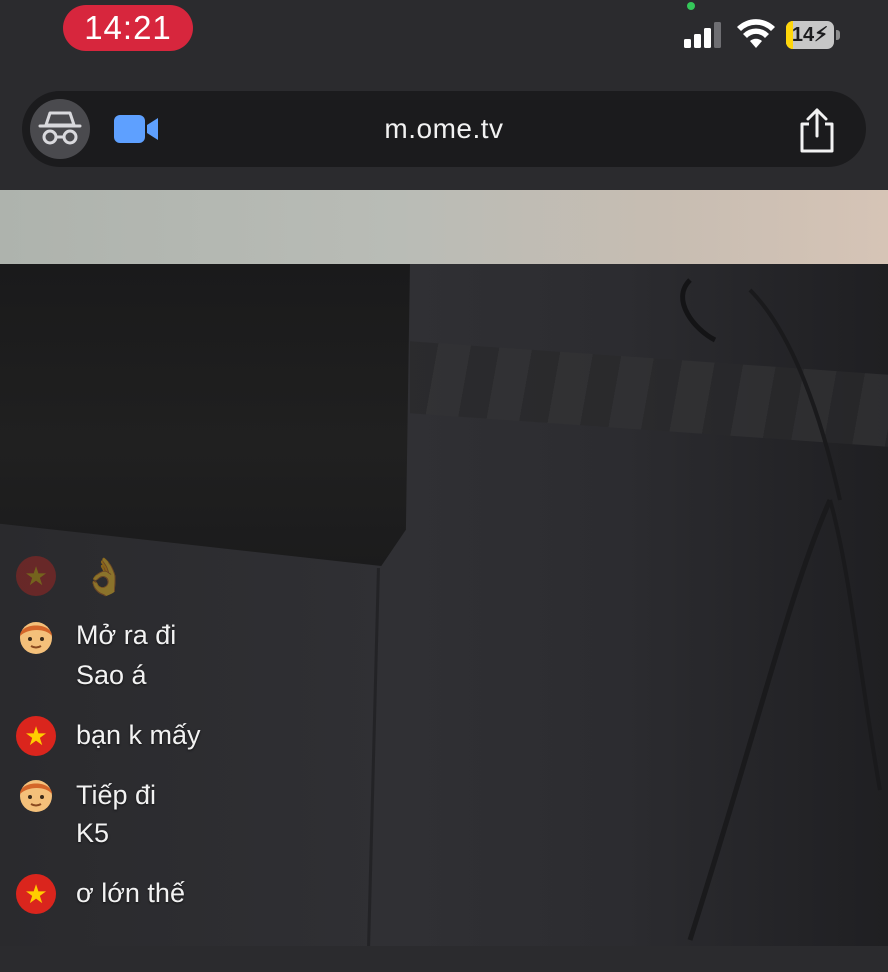 This screenshot has width=888, height=972. I want to click on private-browsing-icon, so click(60, 128).